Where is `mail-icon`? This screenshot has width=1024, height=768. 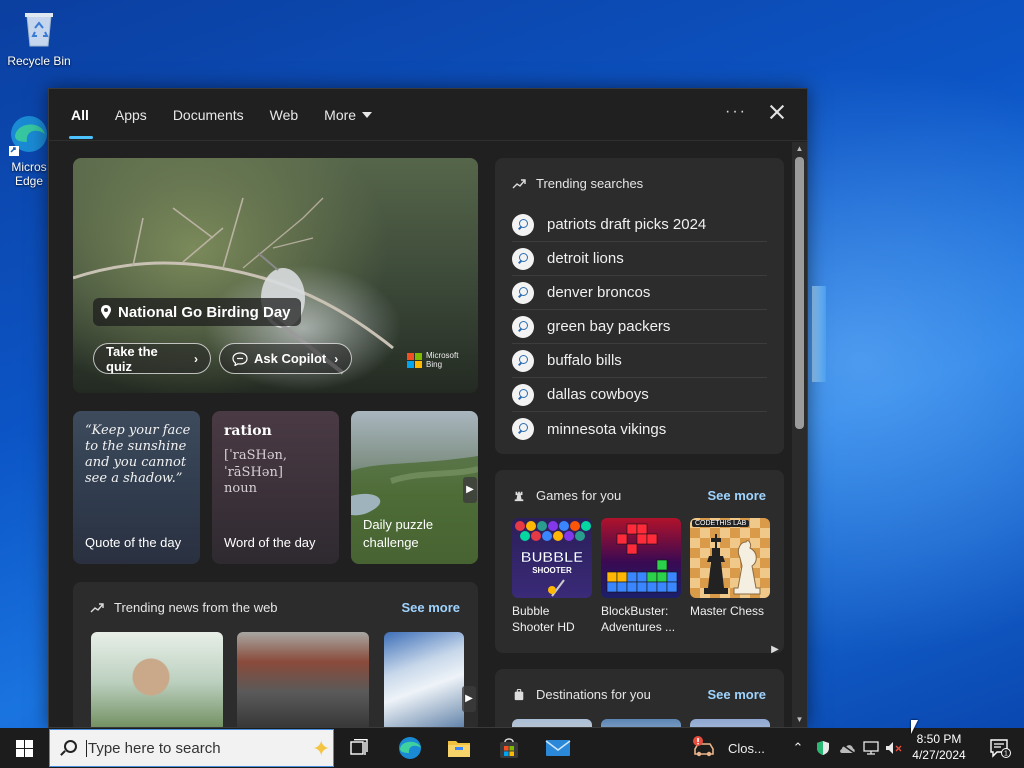 mail-icon is located at coordinates (558, 748).